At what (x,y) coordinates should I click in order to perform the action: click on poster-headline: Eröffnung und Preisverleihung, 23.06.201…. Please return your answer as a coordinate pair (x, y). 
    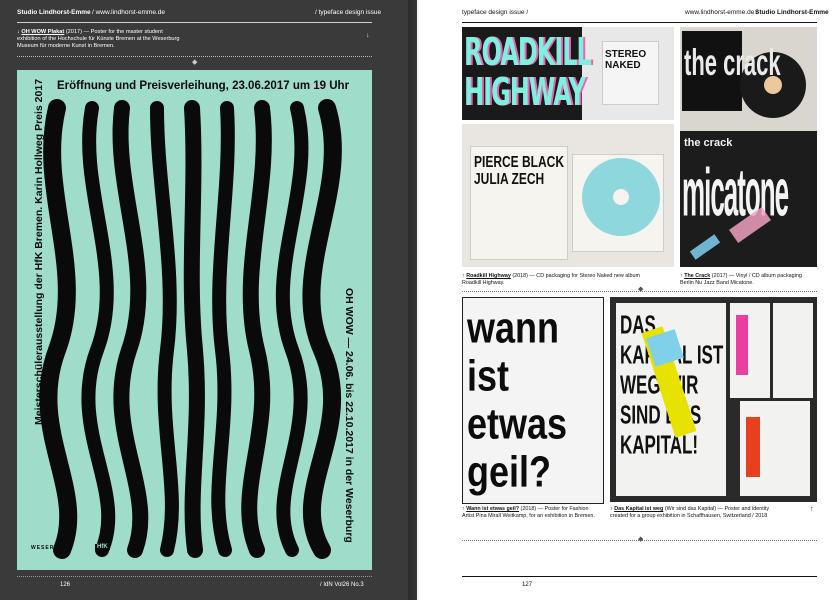
    Looking at the image, I should click on (203, 86).